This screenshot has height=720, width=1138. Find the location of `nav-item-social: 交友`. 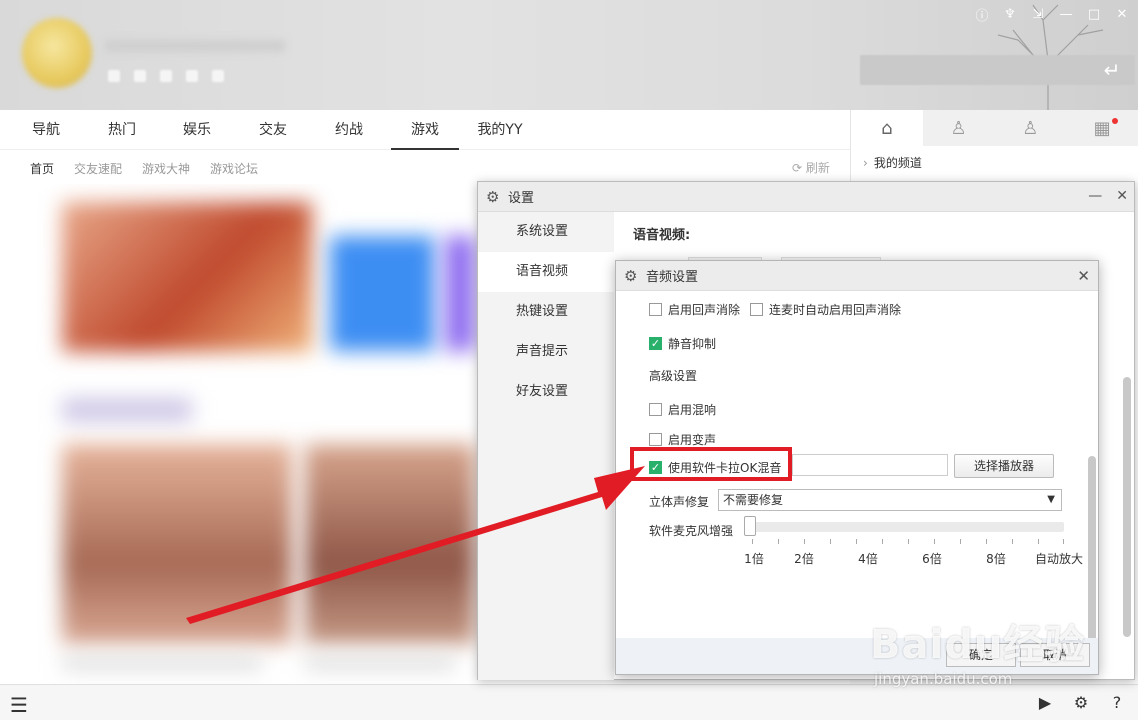

nav-item-social: 交友 is located at coordinates (273, 130).